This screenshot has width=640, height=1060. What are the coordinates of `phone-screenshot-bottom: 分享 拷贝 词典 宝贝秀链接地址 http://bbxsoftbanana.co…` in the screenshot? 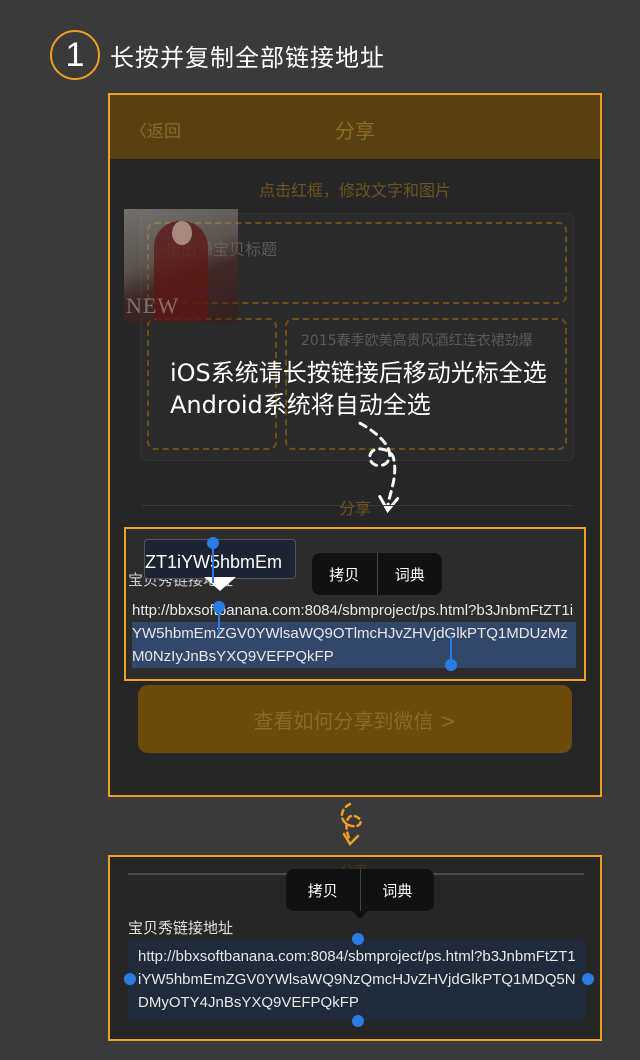 It's located at (355, 948).